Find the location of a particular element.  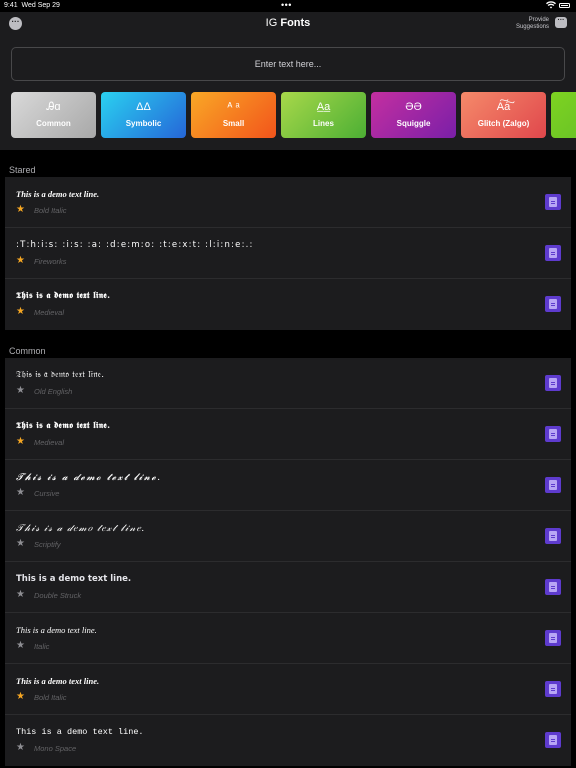

category-label: Small is located at coordinates (233, 123).